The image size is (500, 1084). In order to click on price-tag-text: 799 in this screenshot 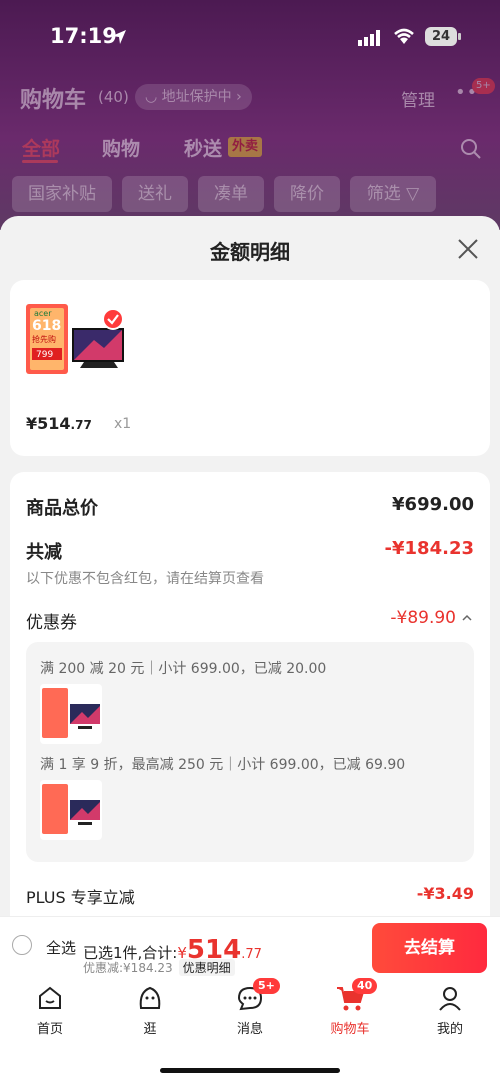, I will do `click(44, 355)`.